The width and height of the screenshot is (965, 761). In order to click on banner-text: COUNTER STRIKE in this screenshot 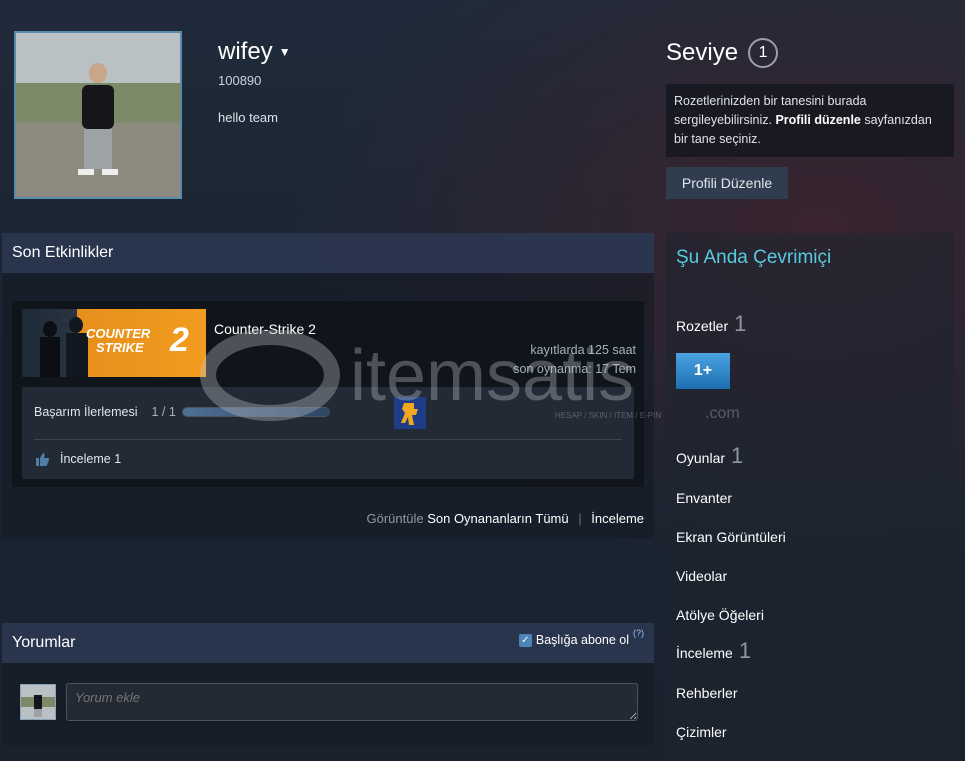, I will do `click(118, 341)`.